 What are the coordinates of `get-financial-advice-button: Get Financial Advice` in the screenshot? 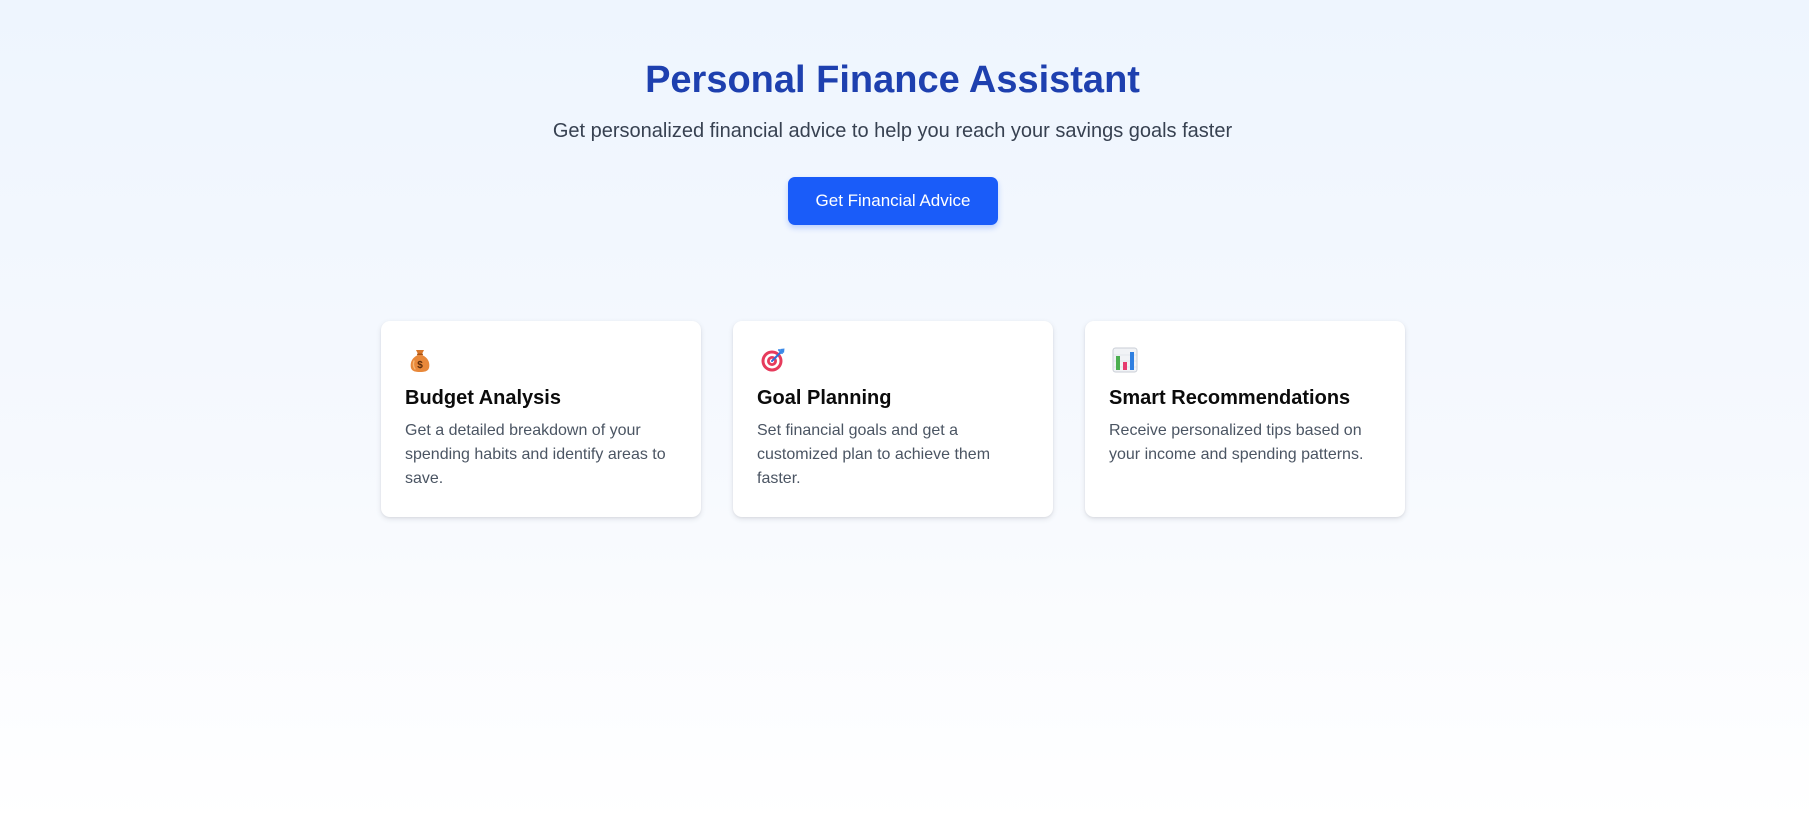 It's located at (893, 201).